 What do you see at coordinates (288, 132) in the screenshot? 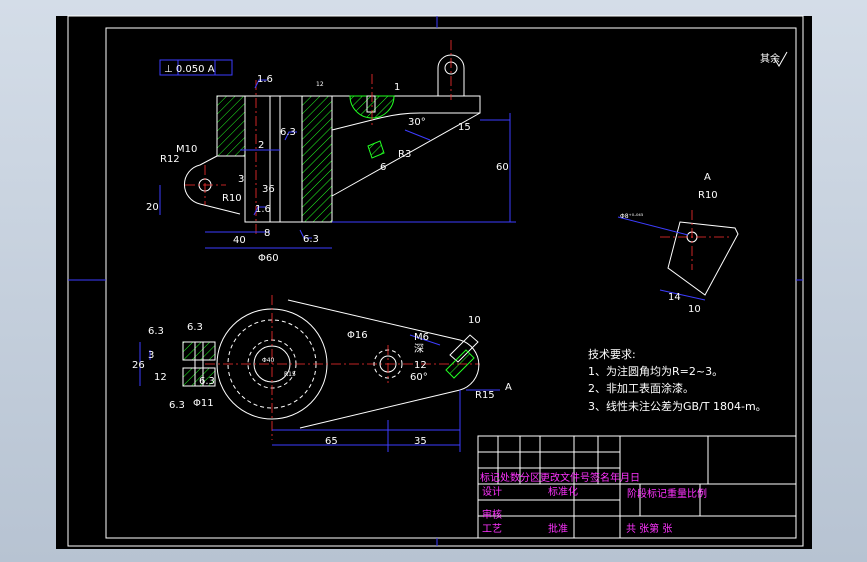
I see `dim-ra63-a: 6.3` at bounding box center [288, 132].